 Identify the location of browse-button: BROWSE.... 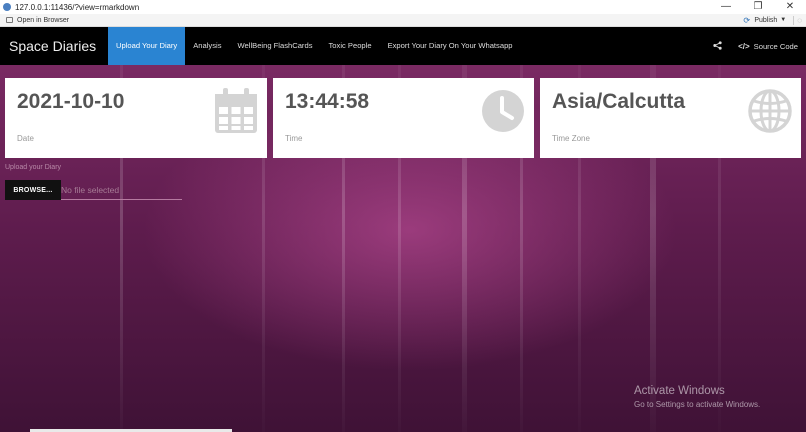
(33, 190).